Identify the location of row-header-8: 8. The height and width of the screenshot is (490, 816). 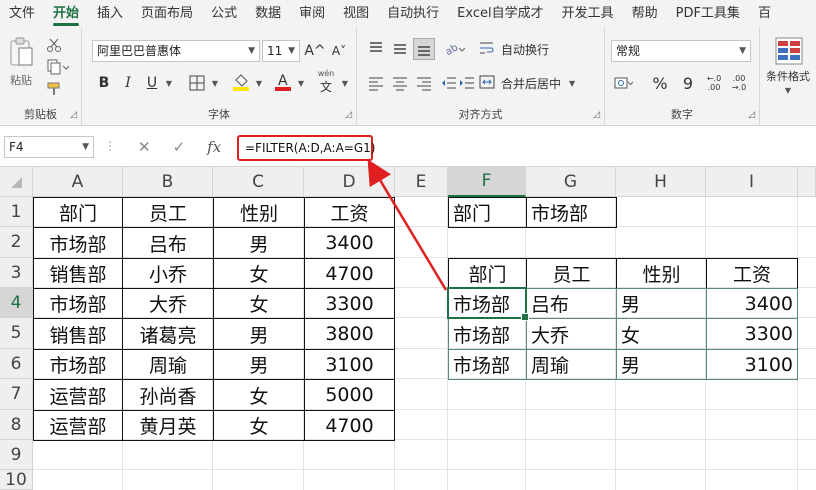
(16, 425).